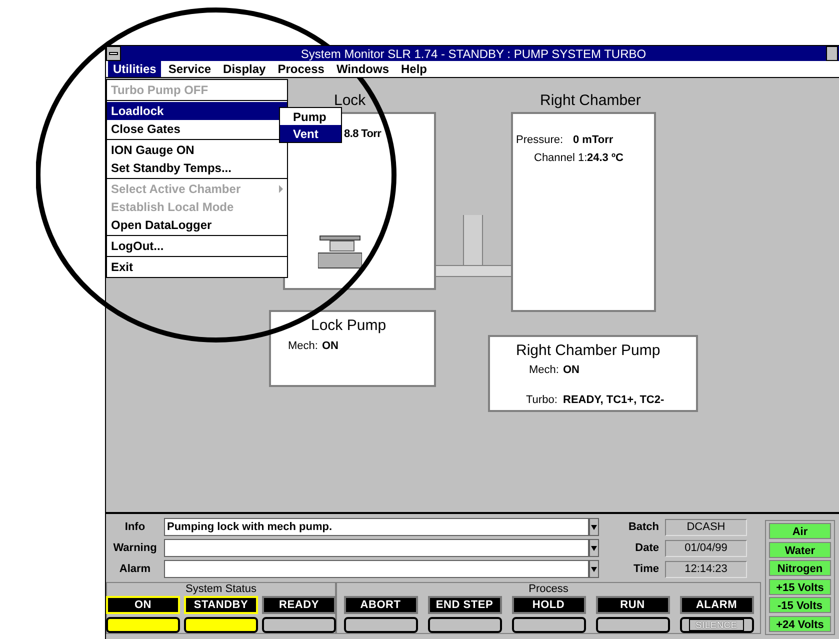  I want to click on pump-title: Lock Pump, so click(348, 326).